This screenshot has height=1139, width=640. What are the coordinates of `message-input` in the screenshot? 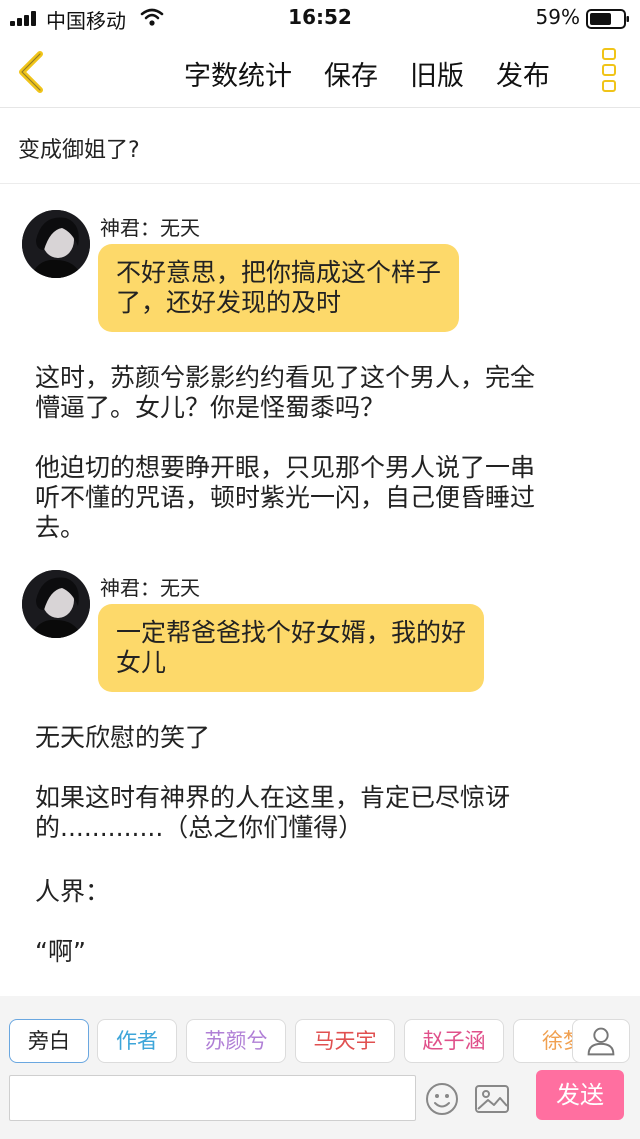 It's located at (212, 1098).